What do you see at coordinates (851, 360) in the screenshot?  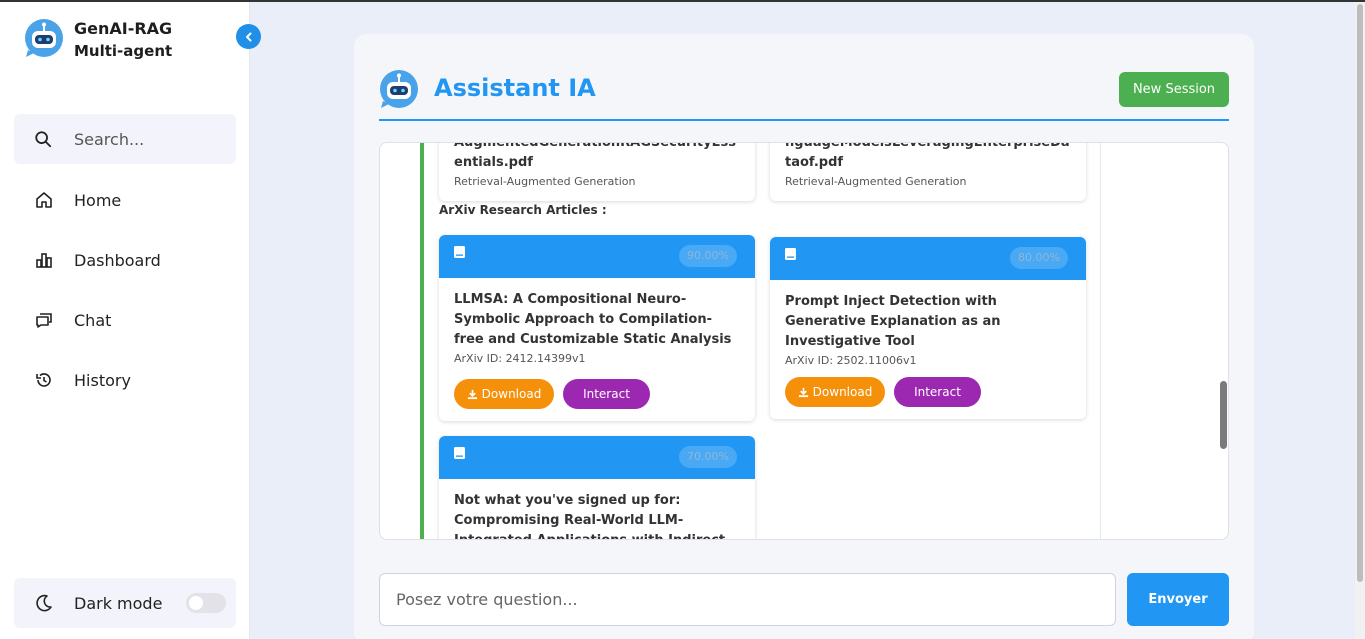 I see `arxiv-id: ArXiv ID: 2502.11006v1` at bounding box center [851, 360].